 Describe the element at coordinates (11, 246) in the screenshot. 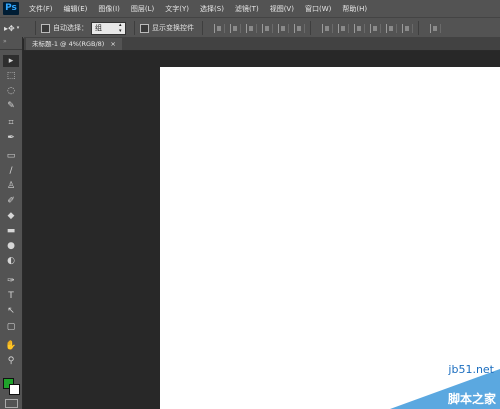

I see `blur-tool-icon: ●` at that location.